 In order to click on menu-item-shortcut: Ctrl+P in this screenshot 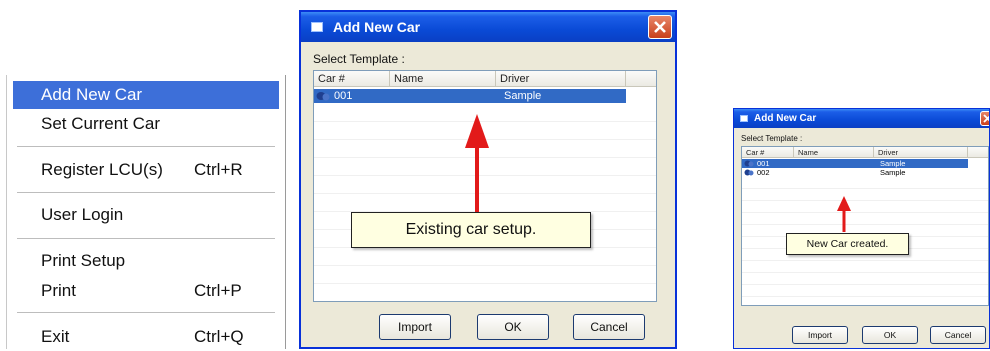, I will do `click(218, 290)`.